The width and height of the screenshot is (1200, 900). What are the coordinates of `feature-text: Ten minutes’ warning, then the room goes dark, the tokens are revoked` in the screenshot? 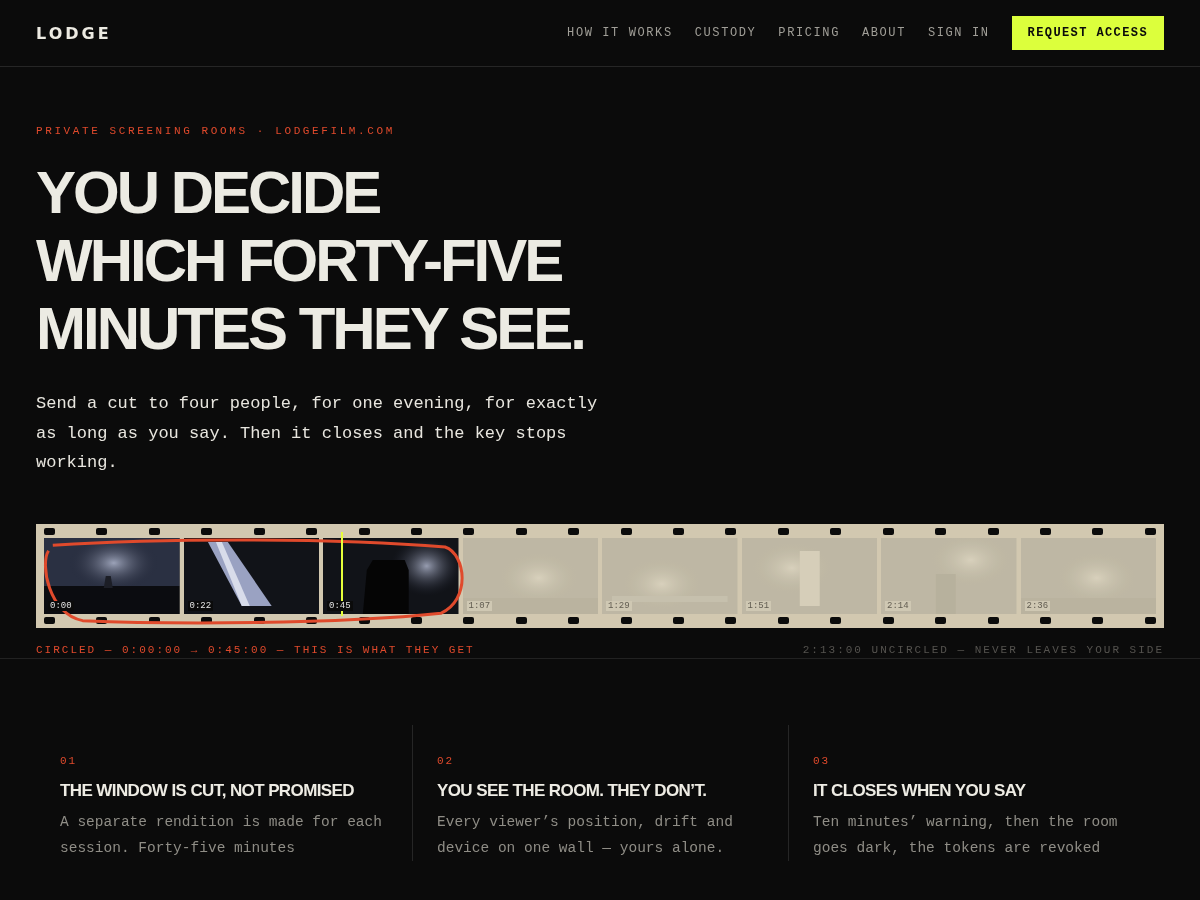 It's located at (966, 835).